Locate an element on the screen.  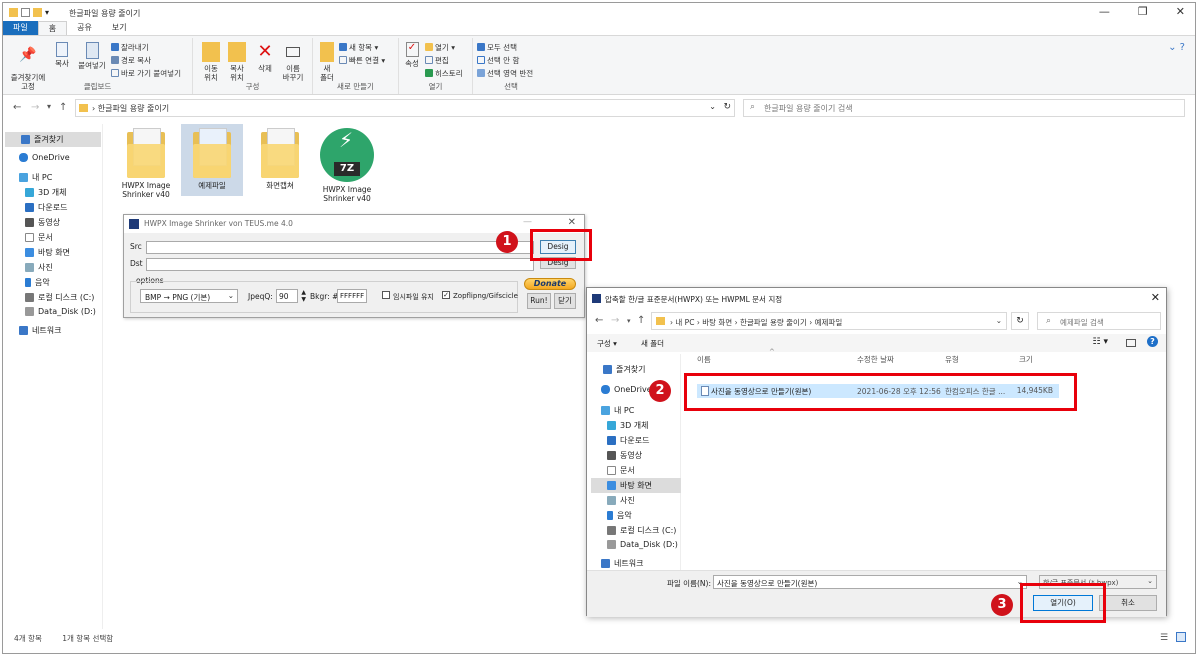
preview-pane-icon is located at coordinates (1131, 343).